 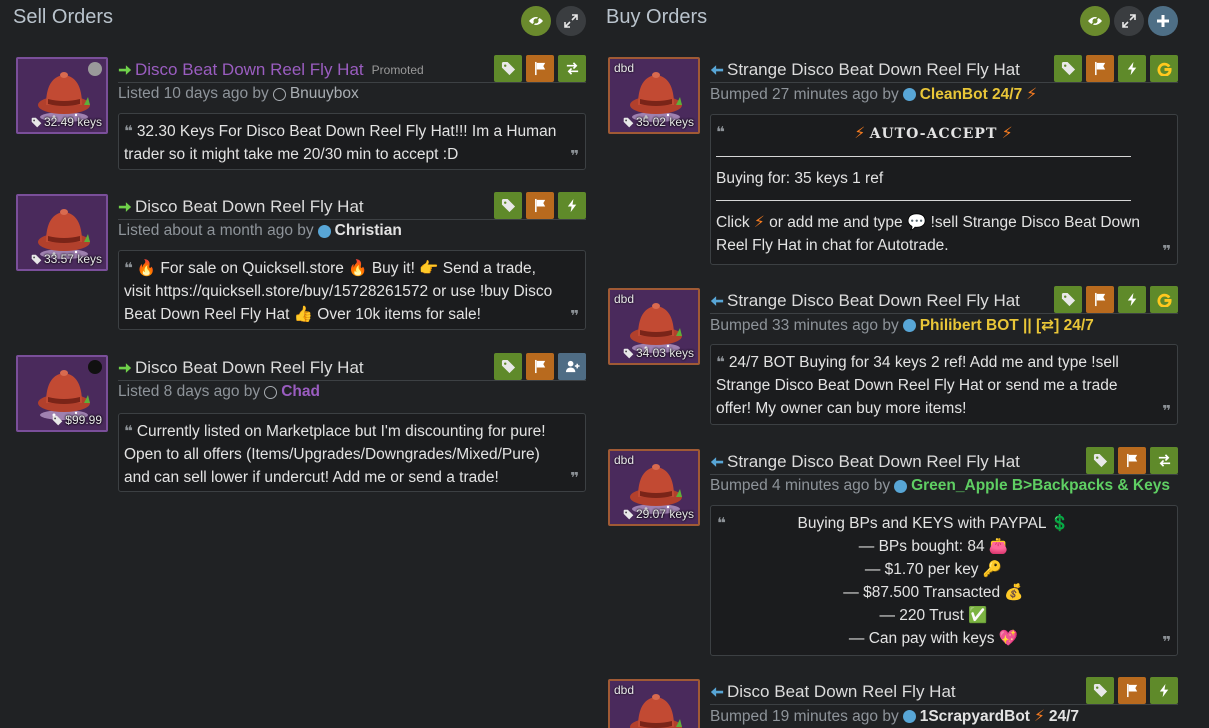 What do you see at coordinates (1040, 486) in the screenshot?
I see `user-link: Green_Apple B>Backpacks & Keys` at bounding box center [1040, 486].